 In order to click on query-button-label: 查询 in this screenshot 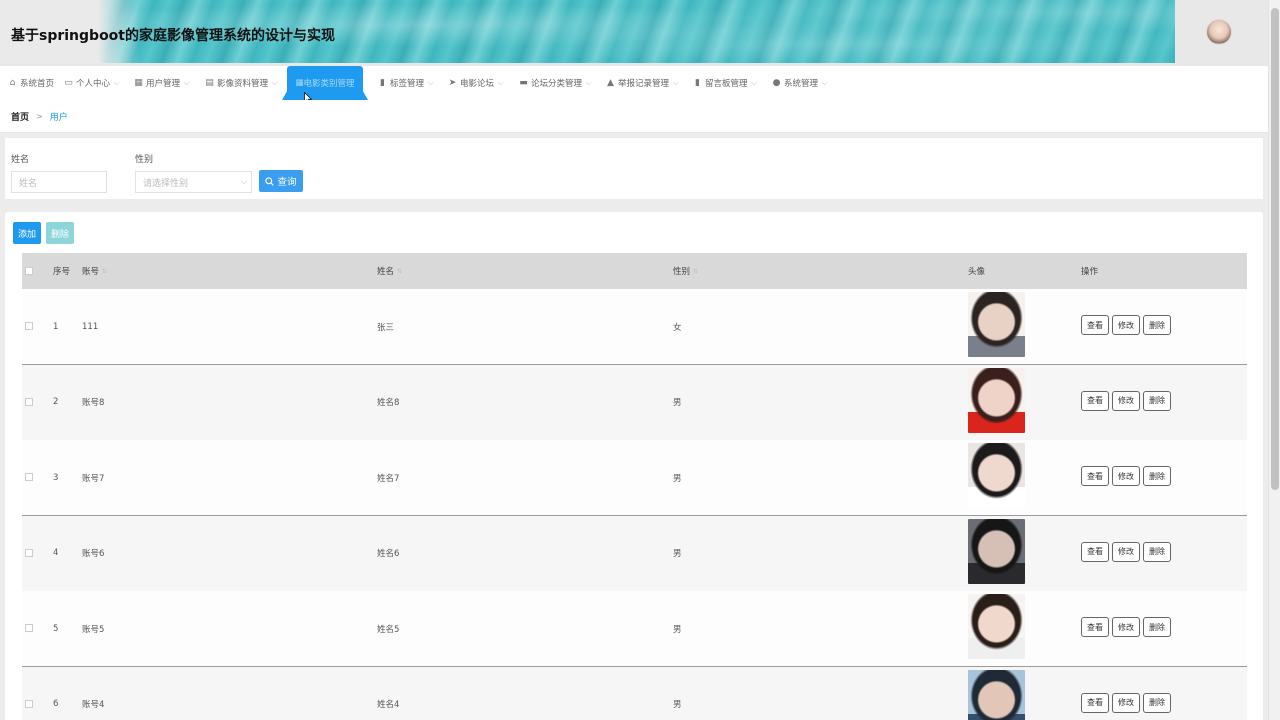, I will do `click(287, 182)`.